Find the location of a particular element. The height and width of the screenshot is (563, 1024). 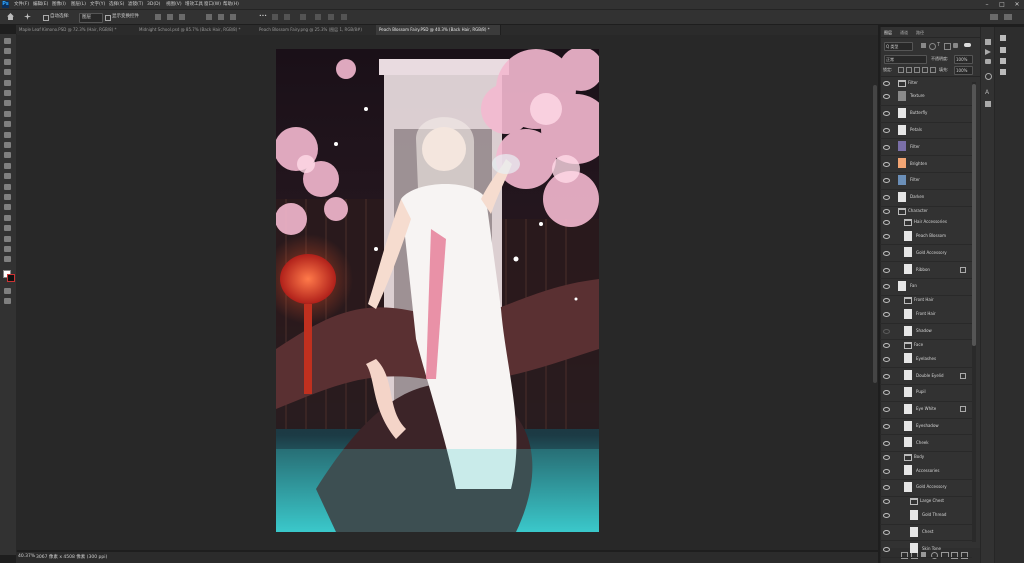

lock-transparent-icon is located at coordinates (901, 70).